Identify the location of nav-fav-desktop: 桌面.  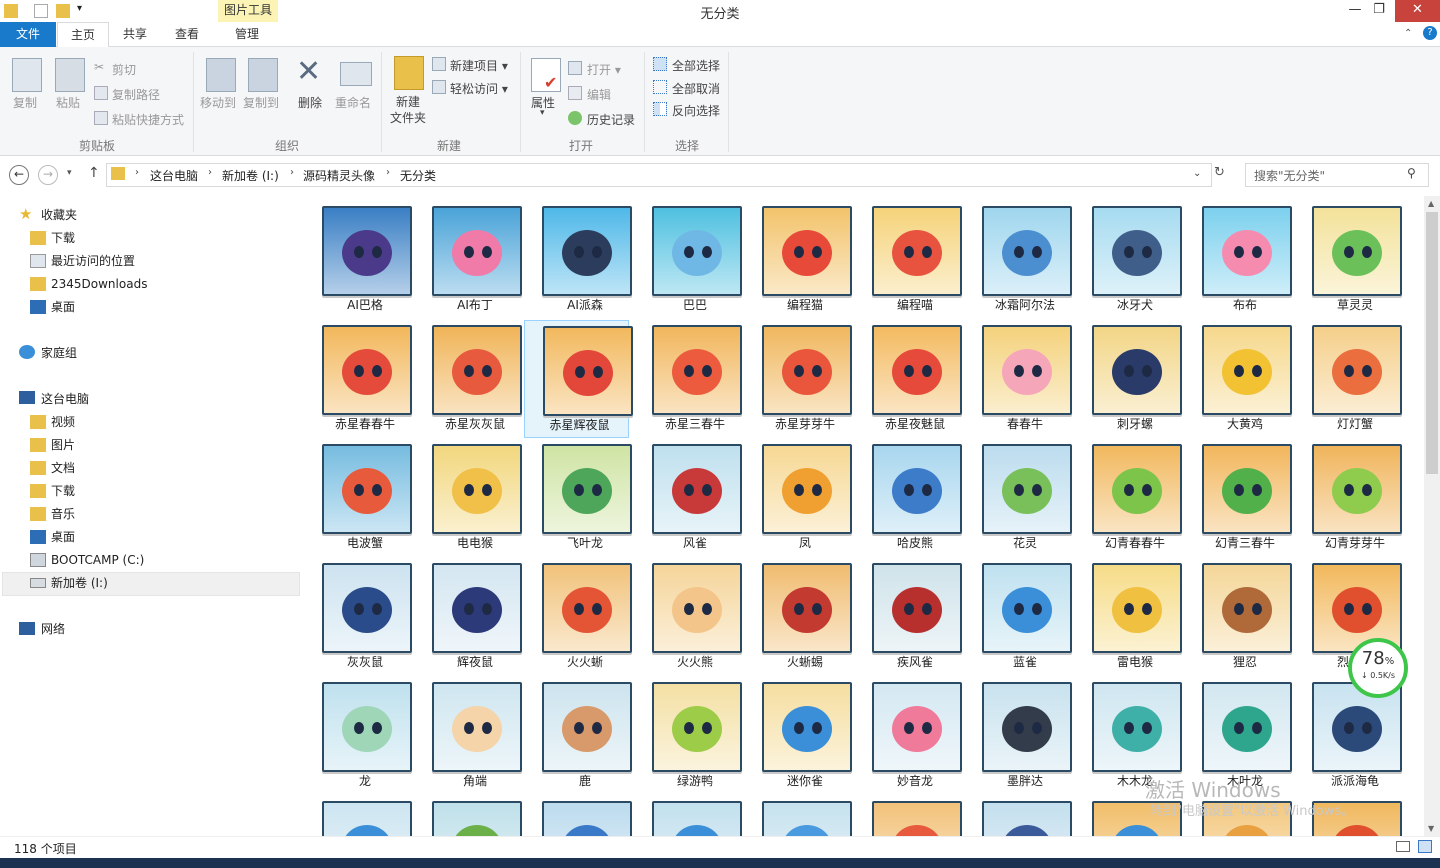
(63, 307).